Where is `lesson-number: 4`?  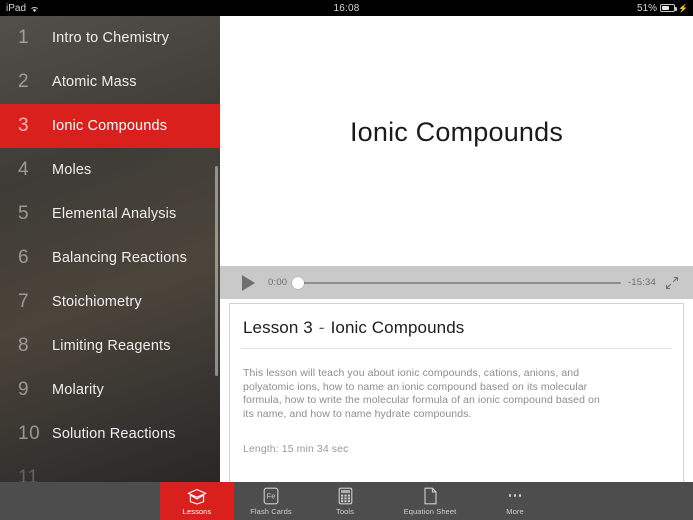
lesson-number: 4 is located at coordinates (24, 169).